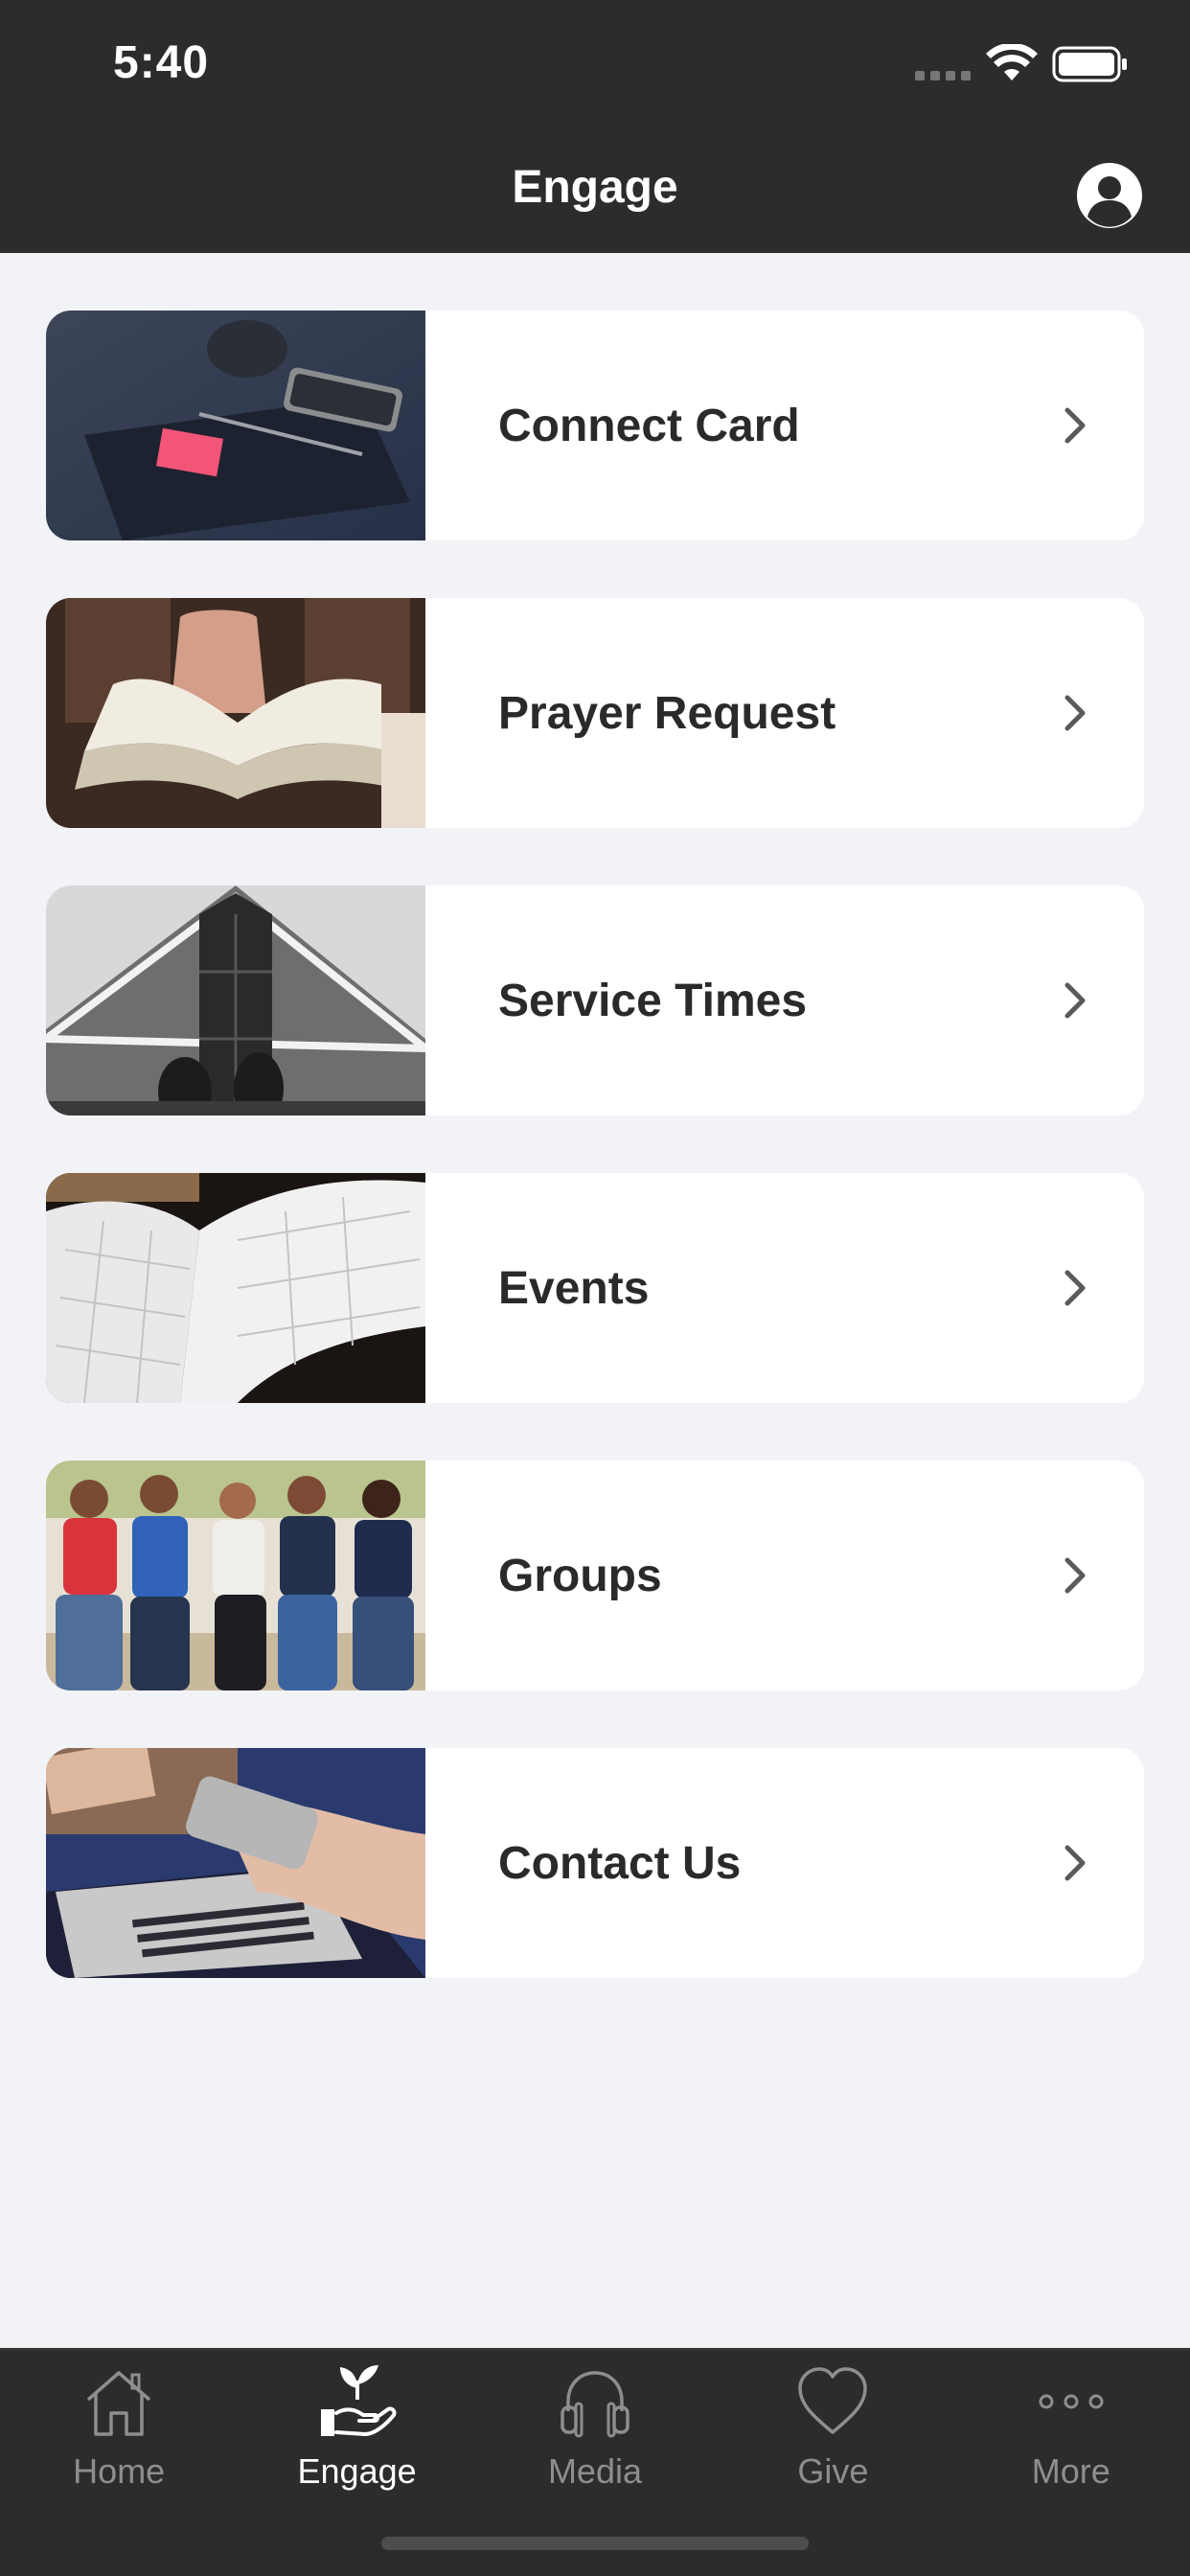  What do you see at coordinates (833, 2400) in the screenshot?
I see `heart-icon` at bounding box center [833, 2400].